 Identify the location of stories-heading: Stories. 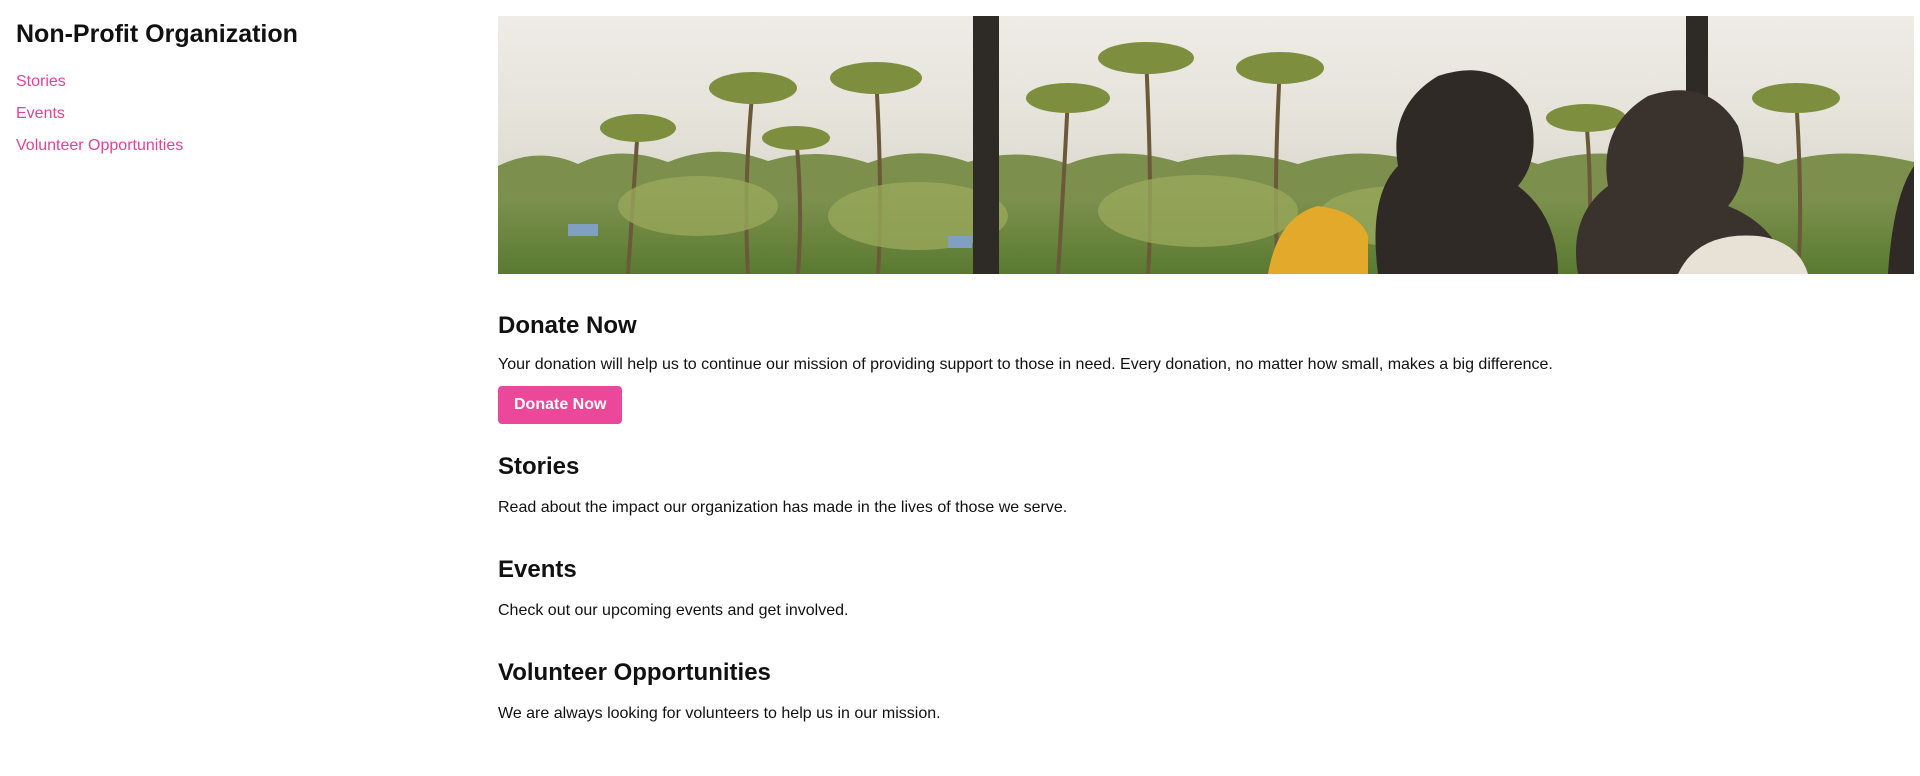
(539, 466).